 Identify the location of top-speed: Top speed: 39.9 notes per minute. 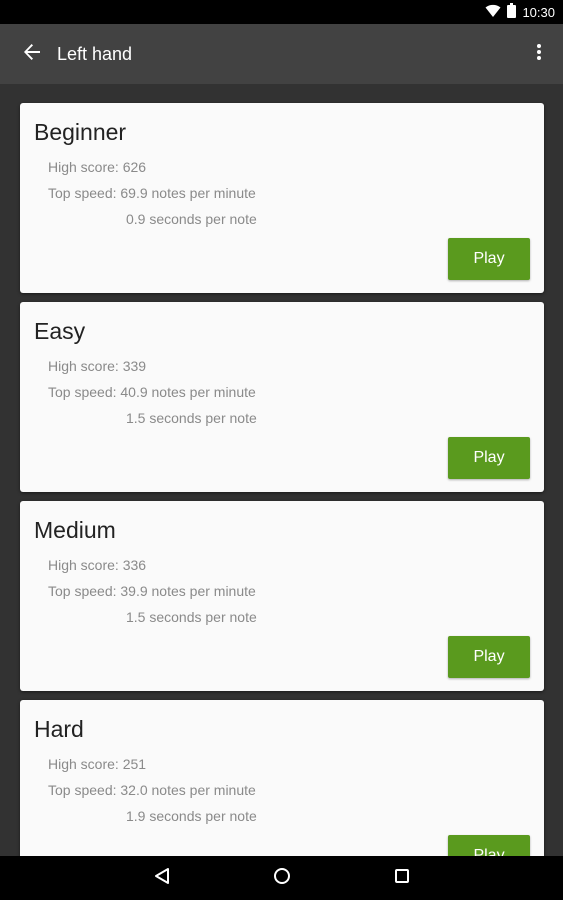
(152, 591).